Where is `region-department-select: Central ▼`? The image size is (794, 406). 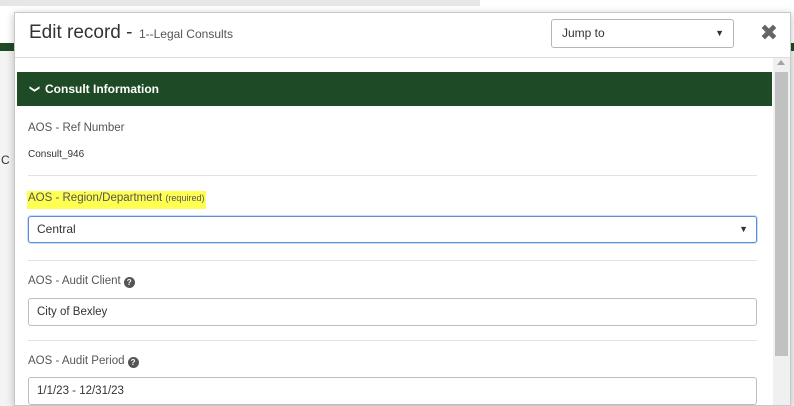 region-department-select: Central ▼ is located at coordinates (392, 229).